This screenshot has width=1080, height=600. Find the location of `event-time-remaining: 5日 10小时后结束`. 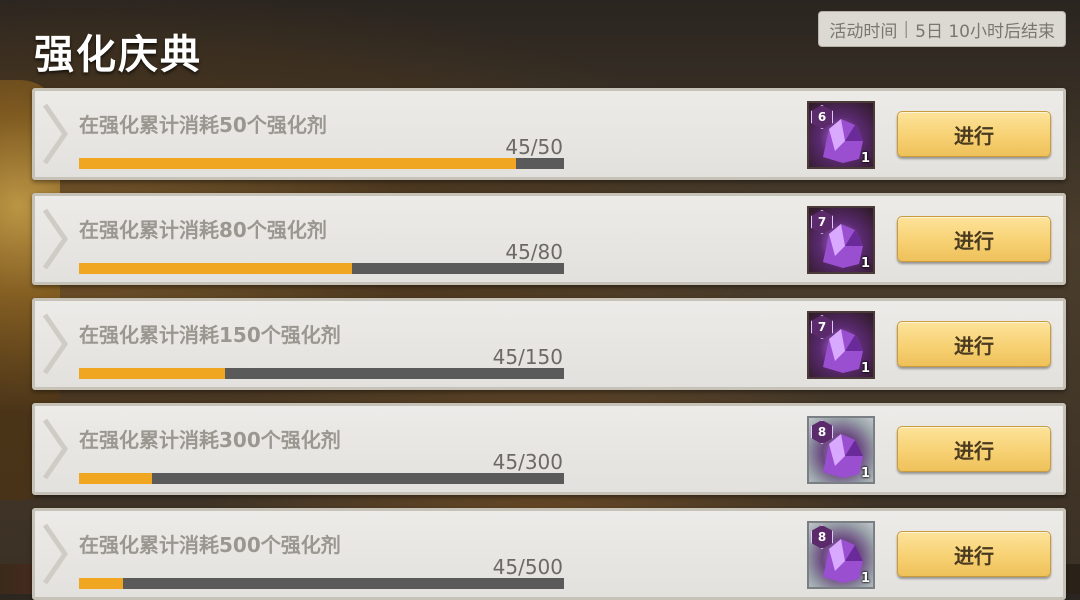

event-time-remaining: 5日 10小时后结束 is located at coordinates (985, 31).